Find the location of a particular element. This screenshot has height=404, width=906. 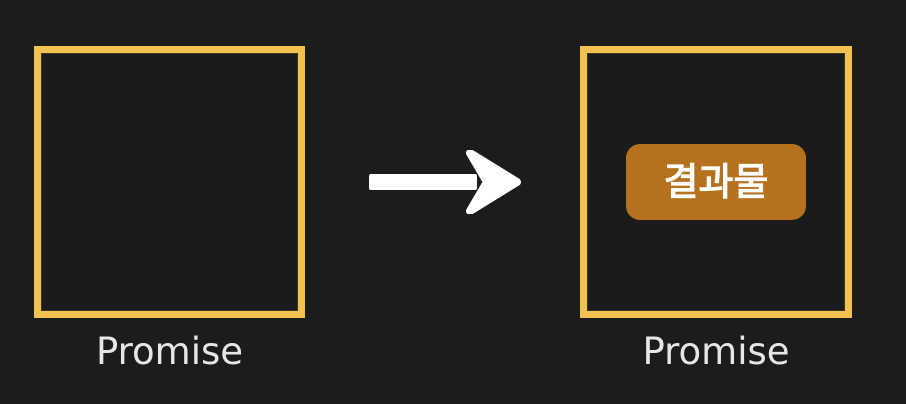

result-badge: 결과물 is located at coordinates (716, 182).